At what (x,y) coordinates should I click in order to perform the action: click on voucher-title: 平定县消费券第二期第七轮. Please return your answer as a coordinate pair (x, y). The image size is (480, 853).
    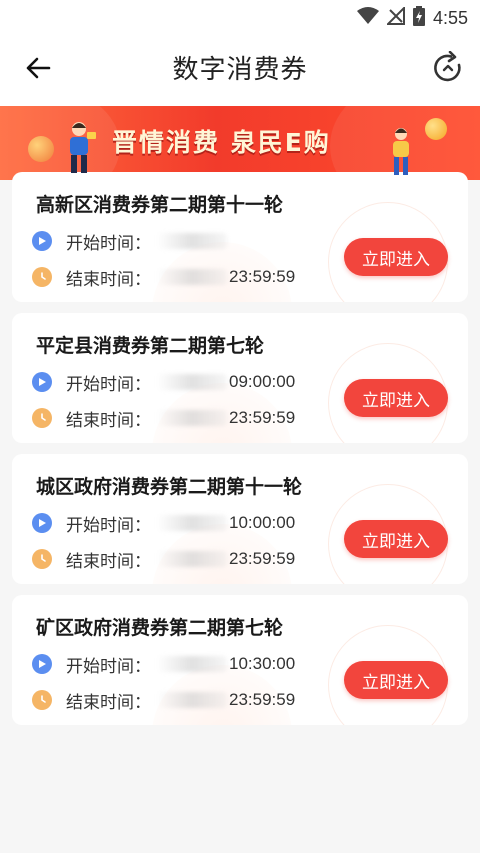
    Looking at the image, I should click on (150, 346).